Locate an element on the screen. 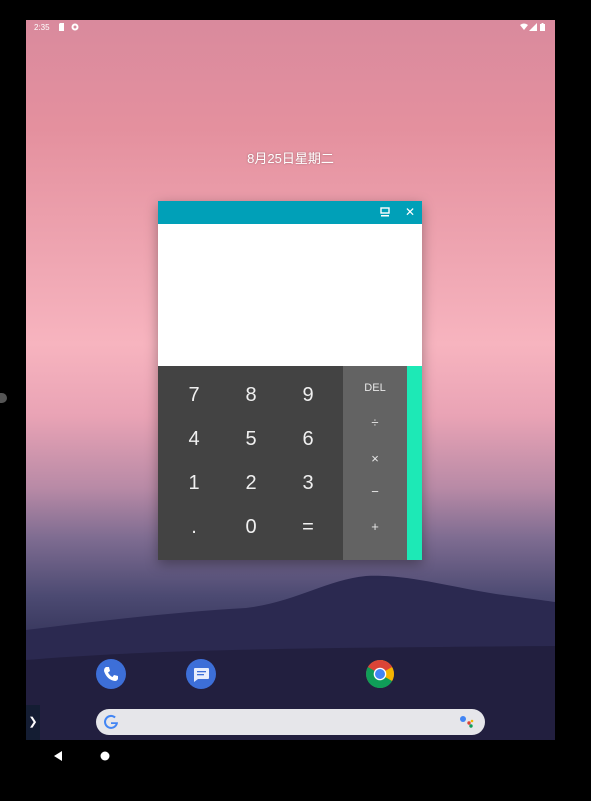 This screenshot has height=801, width=591. close-button: ✕ is located at coordinates (410, 212).